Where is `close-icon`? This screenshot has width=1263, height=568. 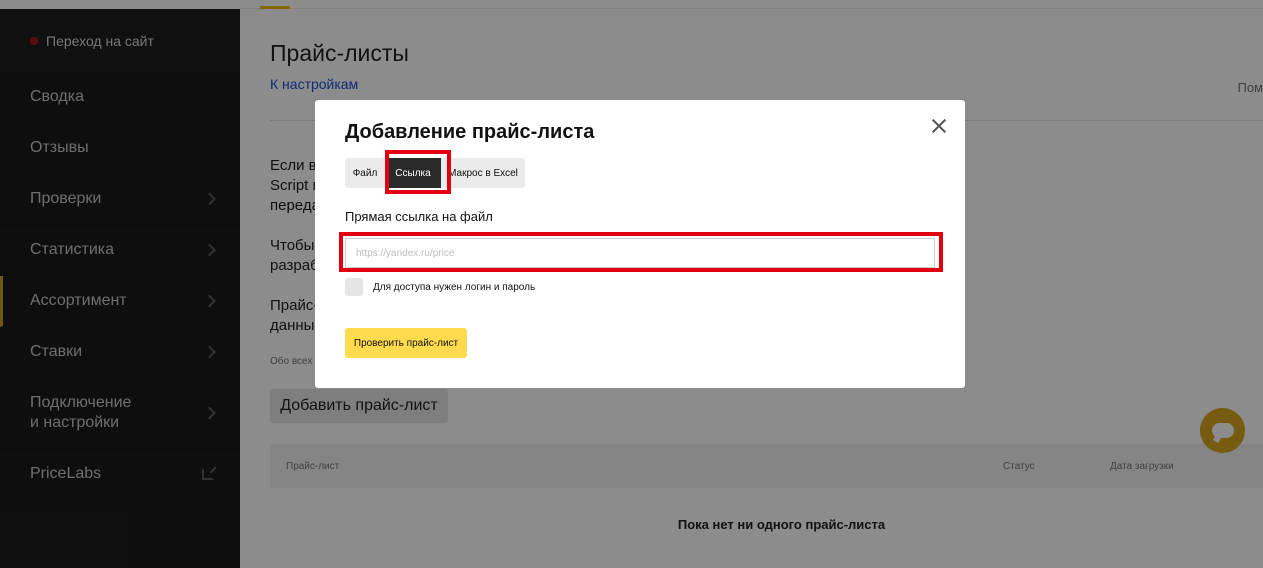 close-icon is located at coordinates (939, 126).